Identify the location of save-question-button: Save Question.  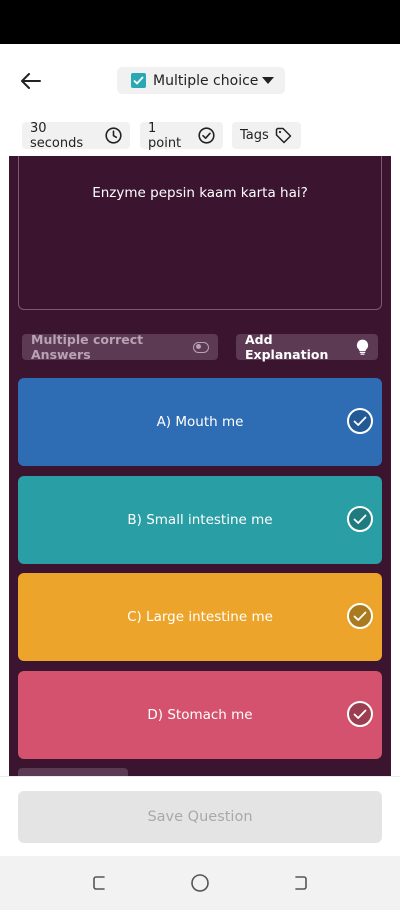
(200, 817).